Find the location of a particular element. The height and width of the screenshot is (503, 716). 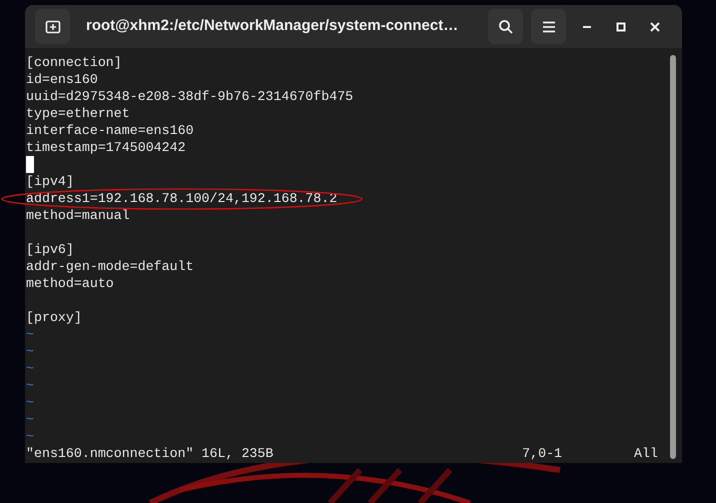

status-file-info: "ens160.nmconnection" 16L, 235B is located at coordinates (150, 453).